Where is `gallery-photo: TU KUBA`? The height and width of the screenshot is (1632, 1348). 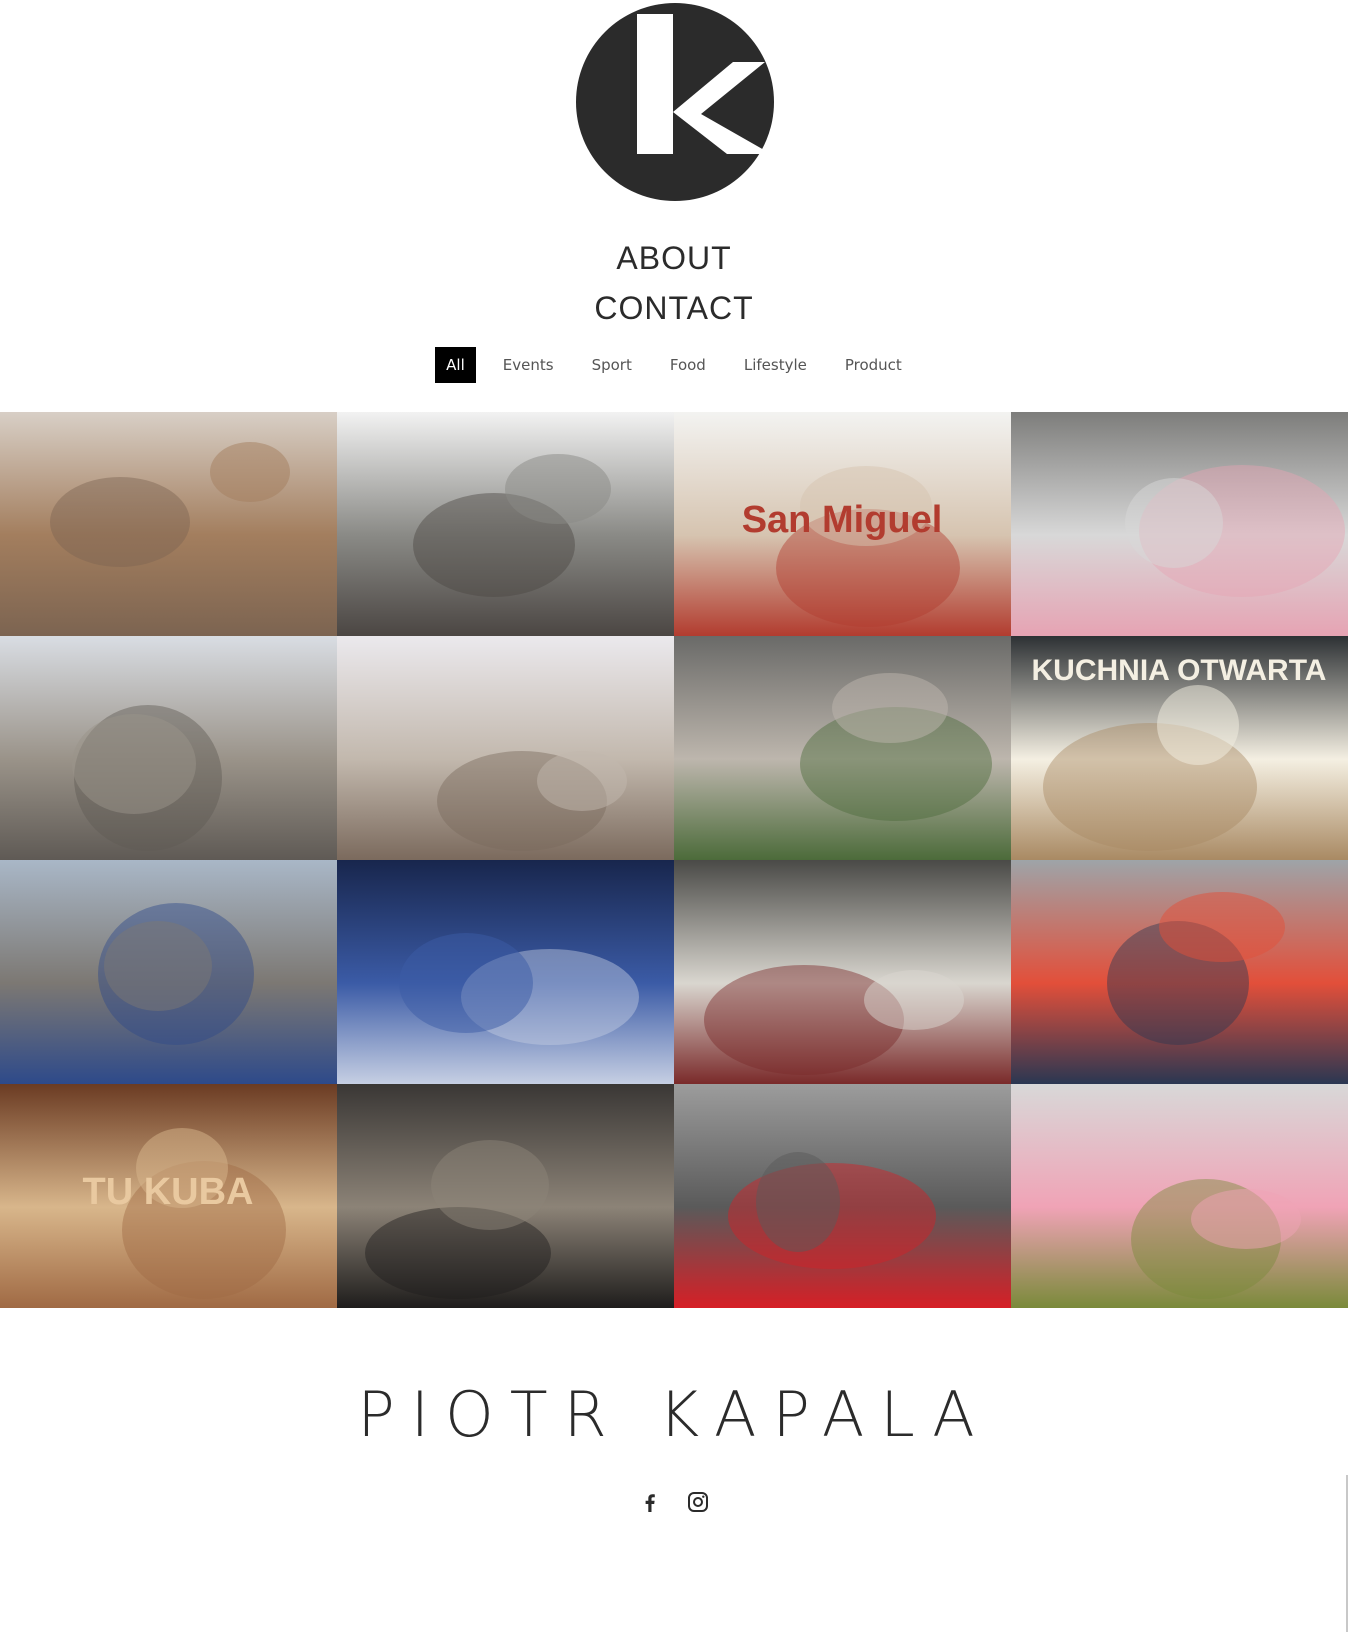
gallery-photo: TU KUBA is located at coordinates (168, 1196).